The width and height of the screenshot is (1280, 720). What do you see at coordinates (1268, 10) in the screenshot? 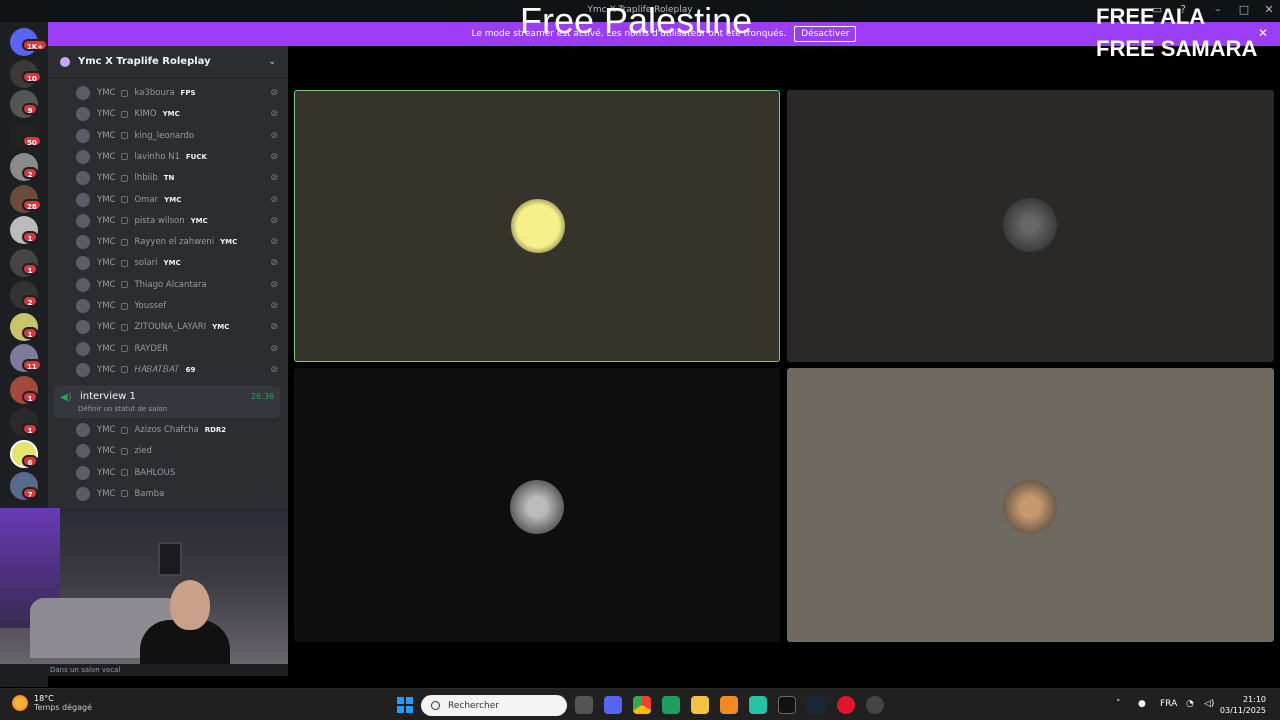
I see `close-button: ✕` at bounding box center [1268, 10].